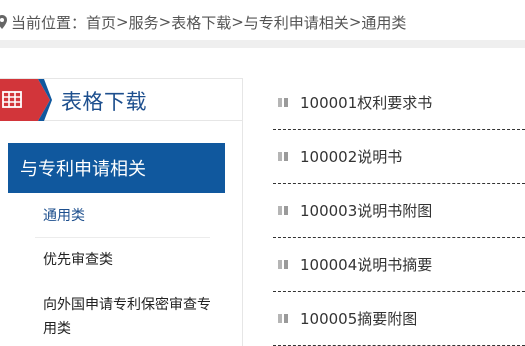  Describe the element at coordinates (262, 44) in the screenshot. I see `divider-strip` at that location.